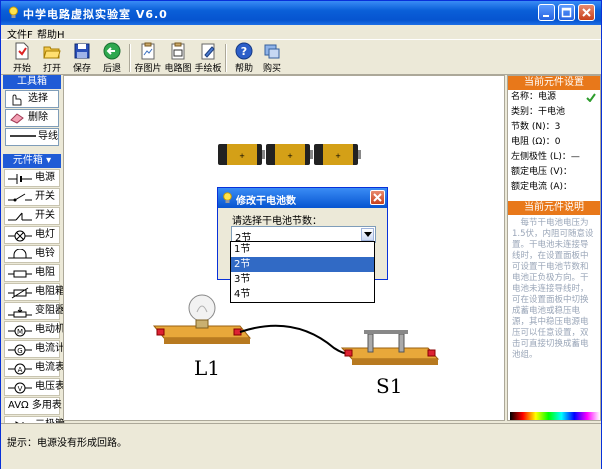  Describe the element at coordinates (272, 51) in the screenshot. I see `purchase-icon` at that location.